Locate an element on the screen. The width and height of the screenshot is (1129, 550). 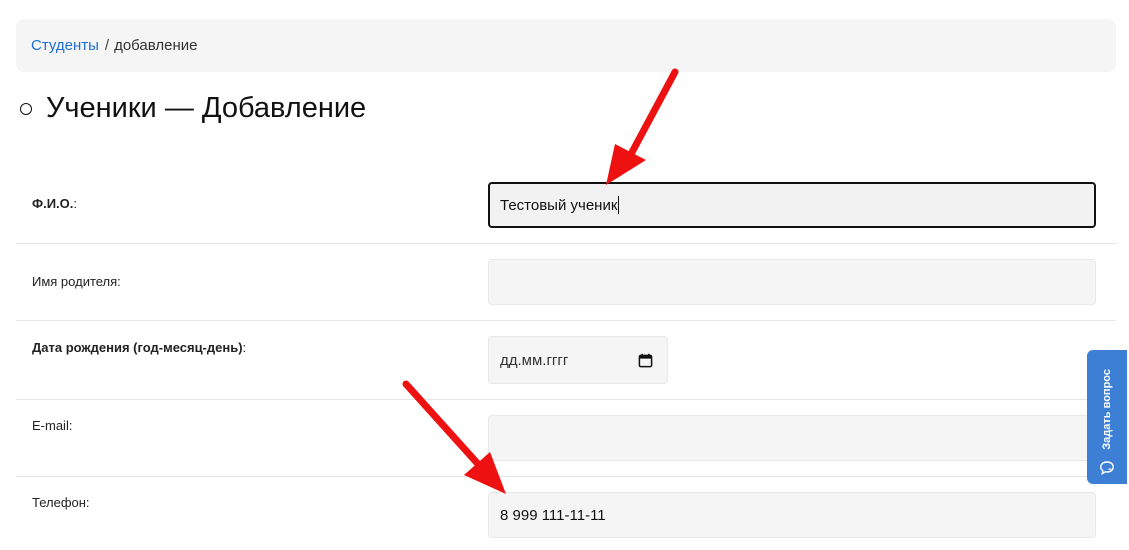
page-title: Ученики — Добавление is located at coordinates (193, 108).